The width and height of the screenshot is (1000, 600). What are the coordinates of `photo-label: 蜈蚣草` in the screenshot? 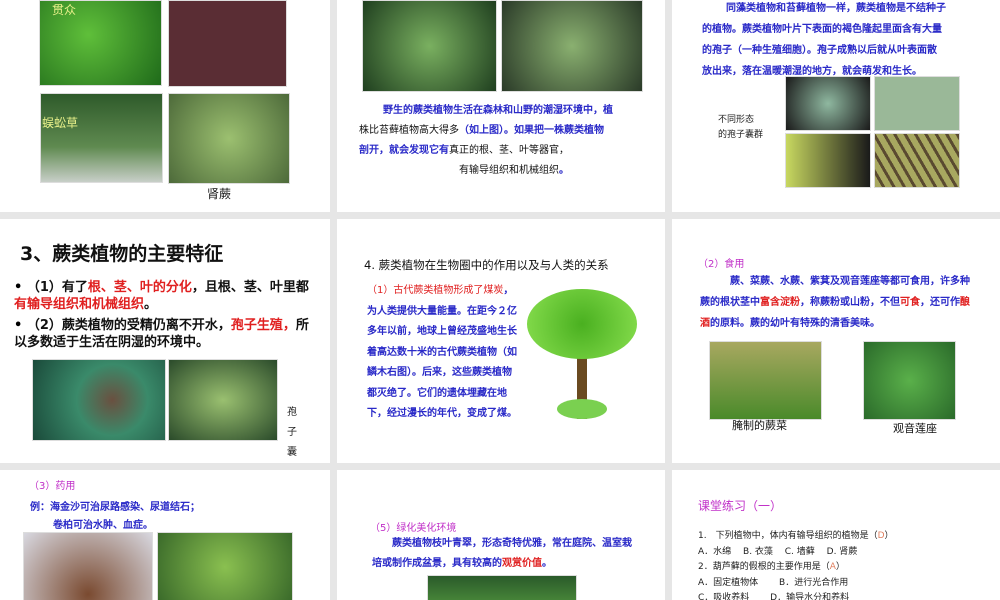 It's located at (60, 123).